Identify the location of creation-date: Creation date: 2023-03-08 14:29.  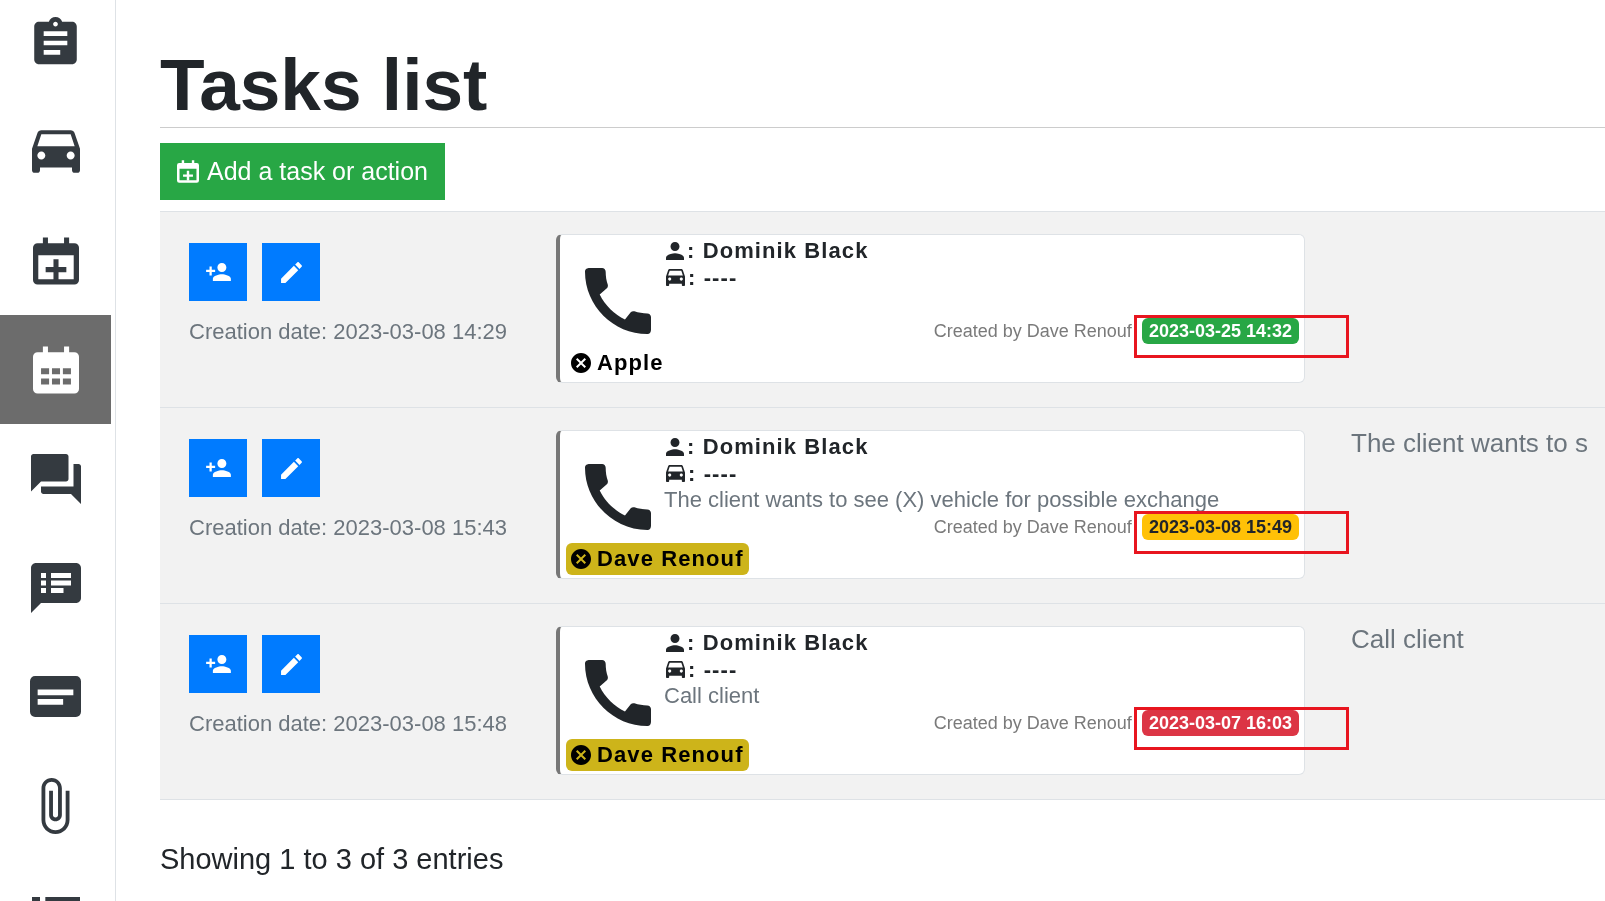
(348, 332).